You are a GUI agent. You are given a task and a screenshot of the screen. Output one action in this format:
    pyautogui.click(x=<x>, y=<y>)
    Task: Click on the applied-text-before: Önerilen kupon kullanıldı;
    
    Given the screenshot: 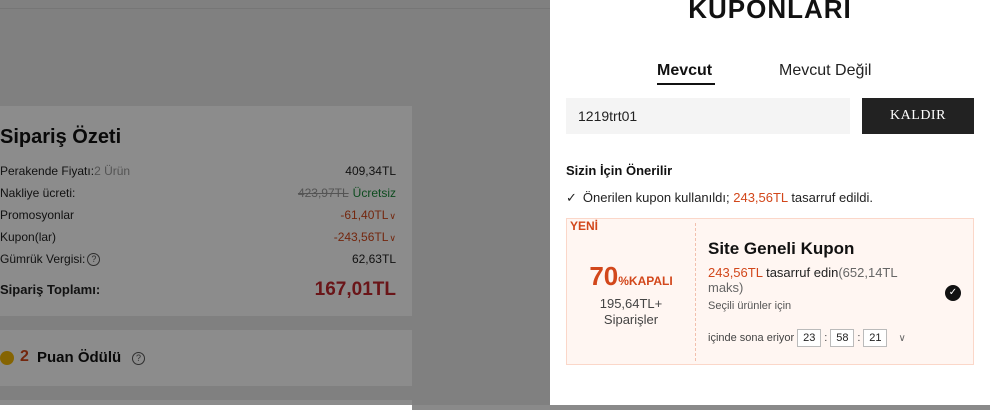 What is the action you would take?
    pyautogui.click(x=656, y=197)
    